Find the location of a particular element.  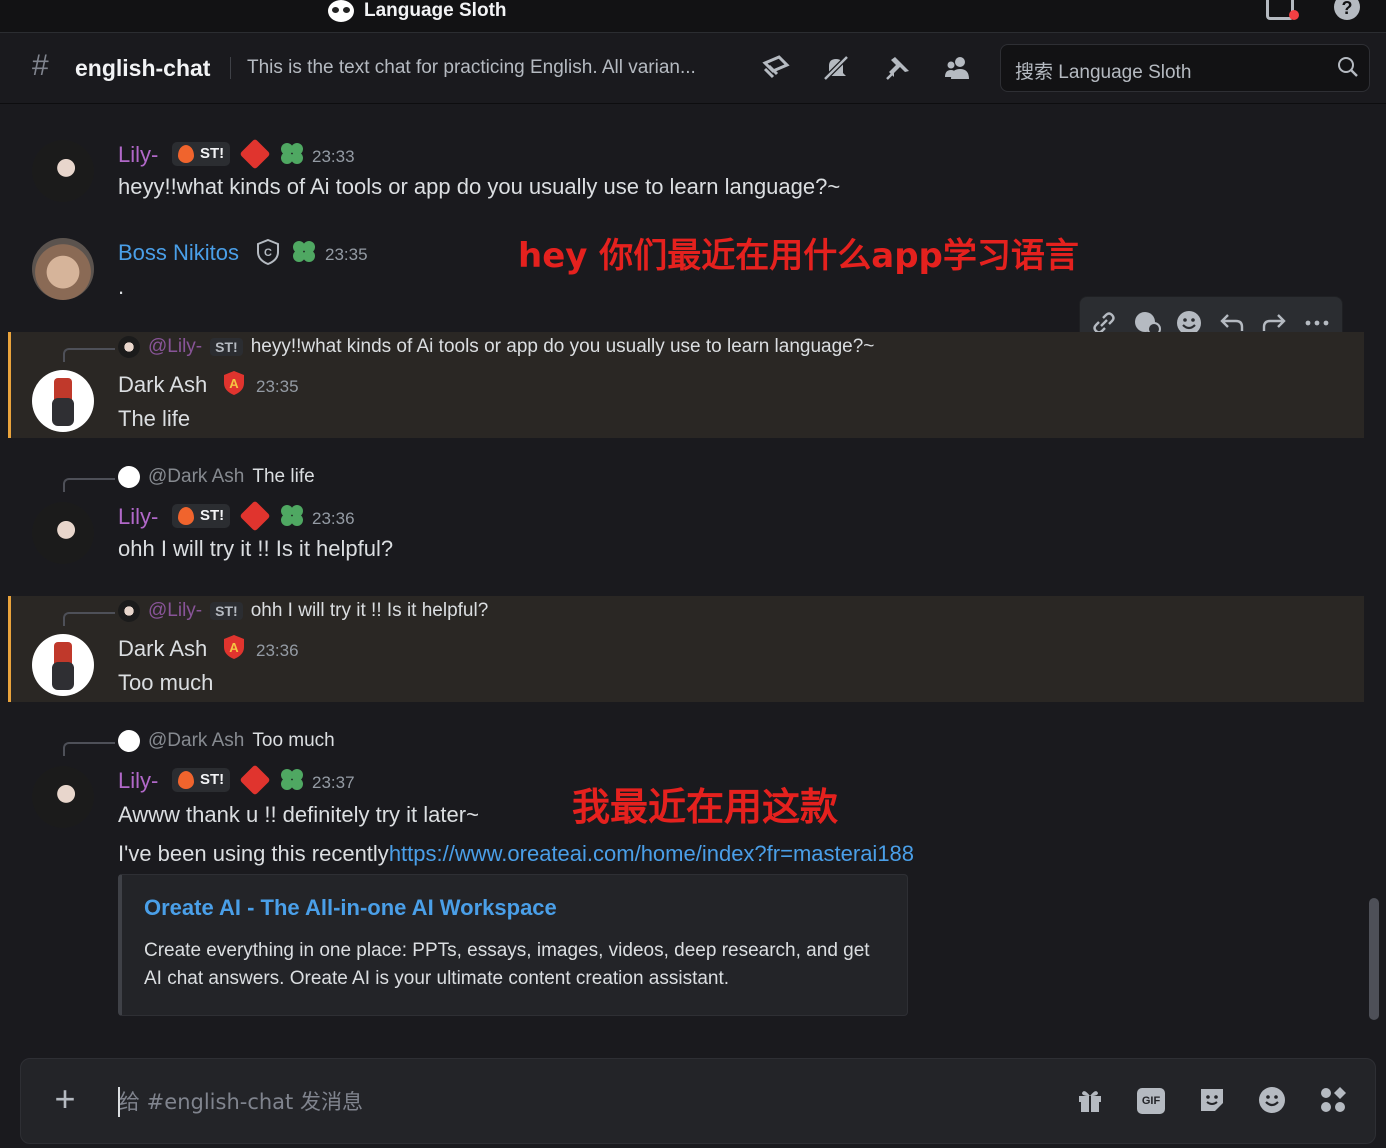

server-icon is located at coordinates (341, 11).